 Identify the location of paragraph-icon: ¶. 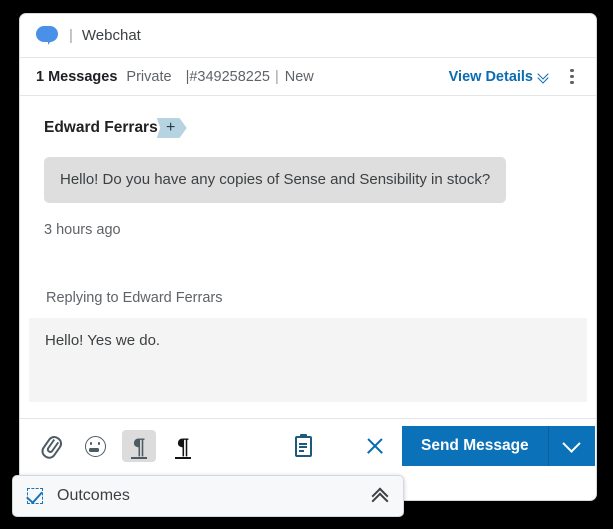
(139, 446).